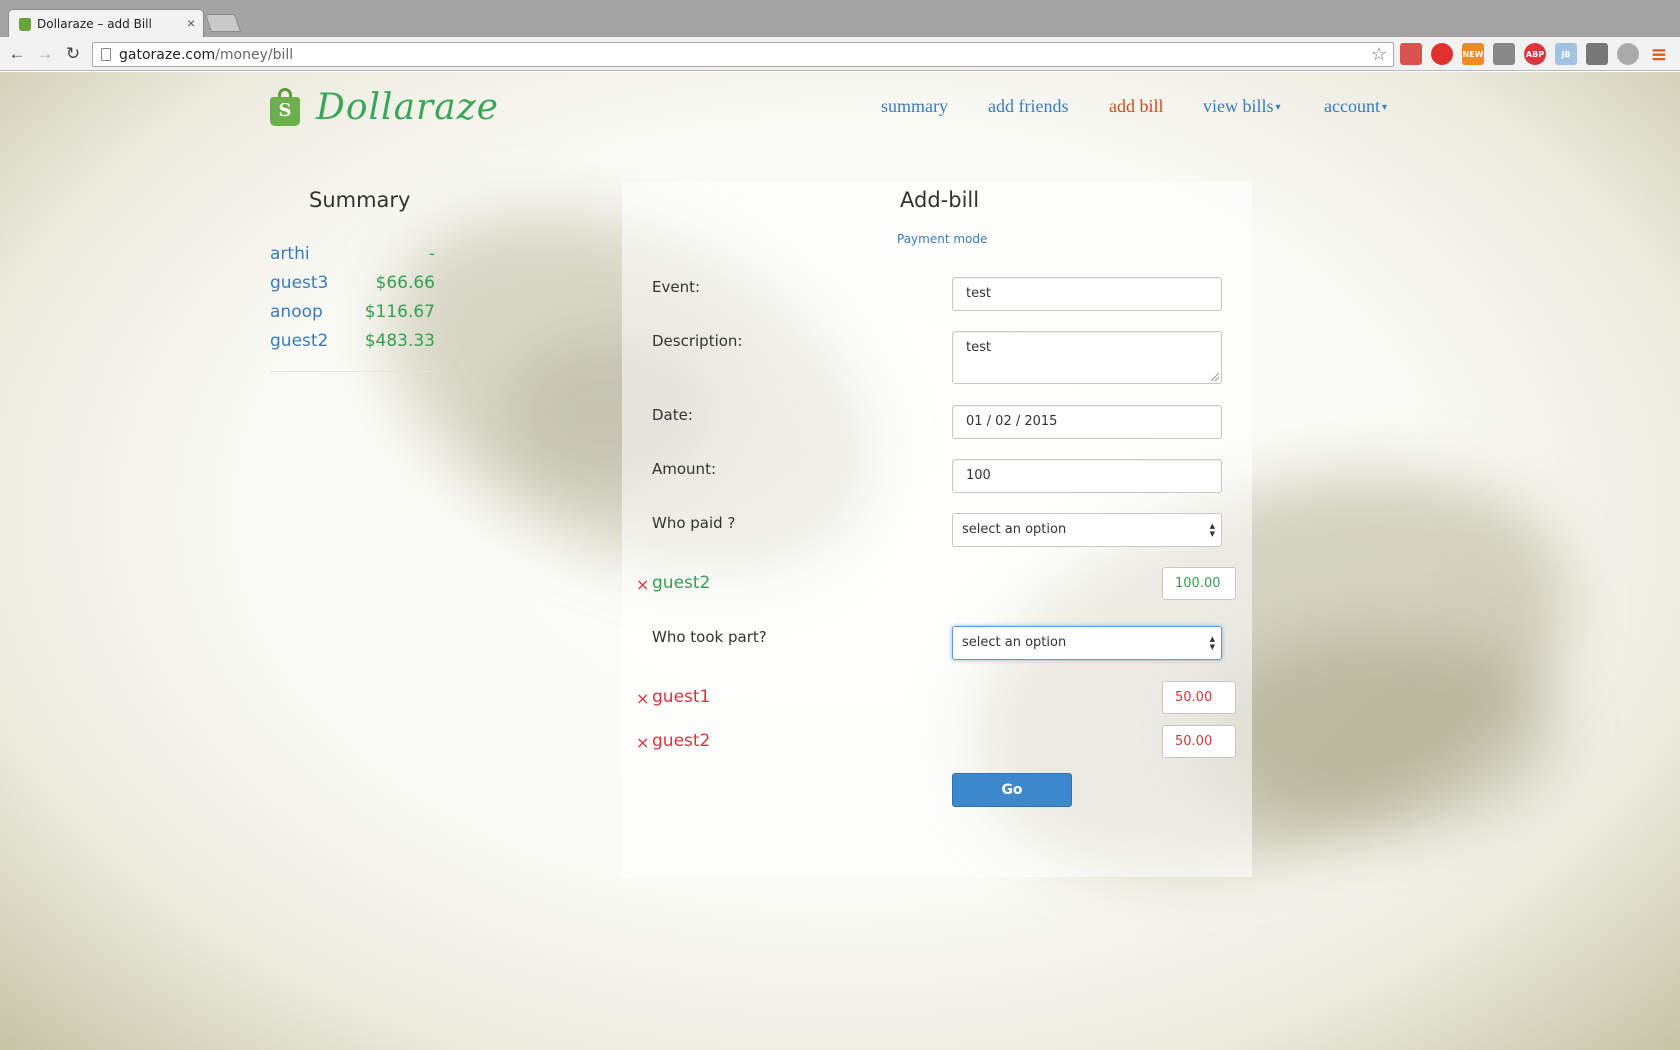 This screenshot has width=1680, height=1050. Describe the element at coordinates (1628, 54) in the screenshot. I see `speaker-icon` at that location.